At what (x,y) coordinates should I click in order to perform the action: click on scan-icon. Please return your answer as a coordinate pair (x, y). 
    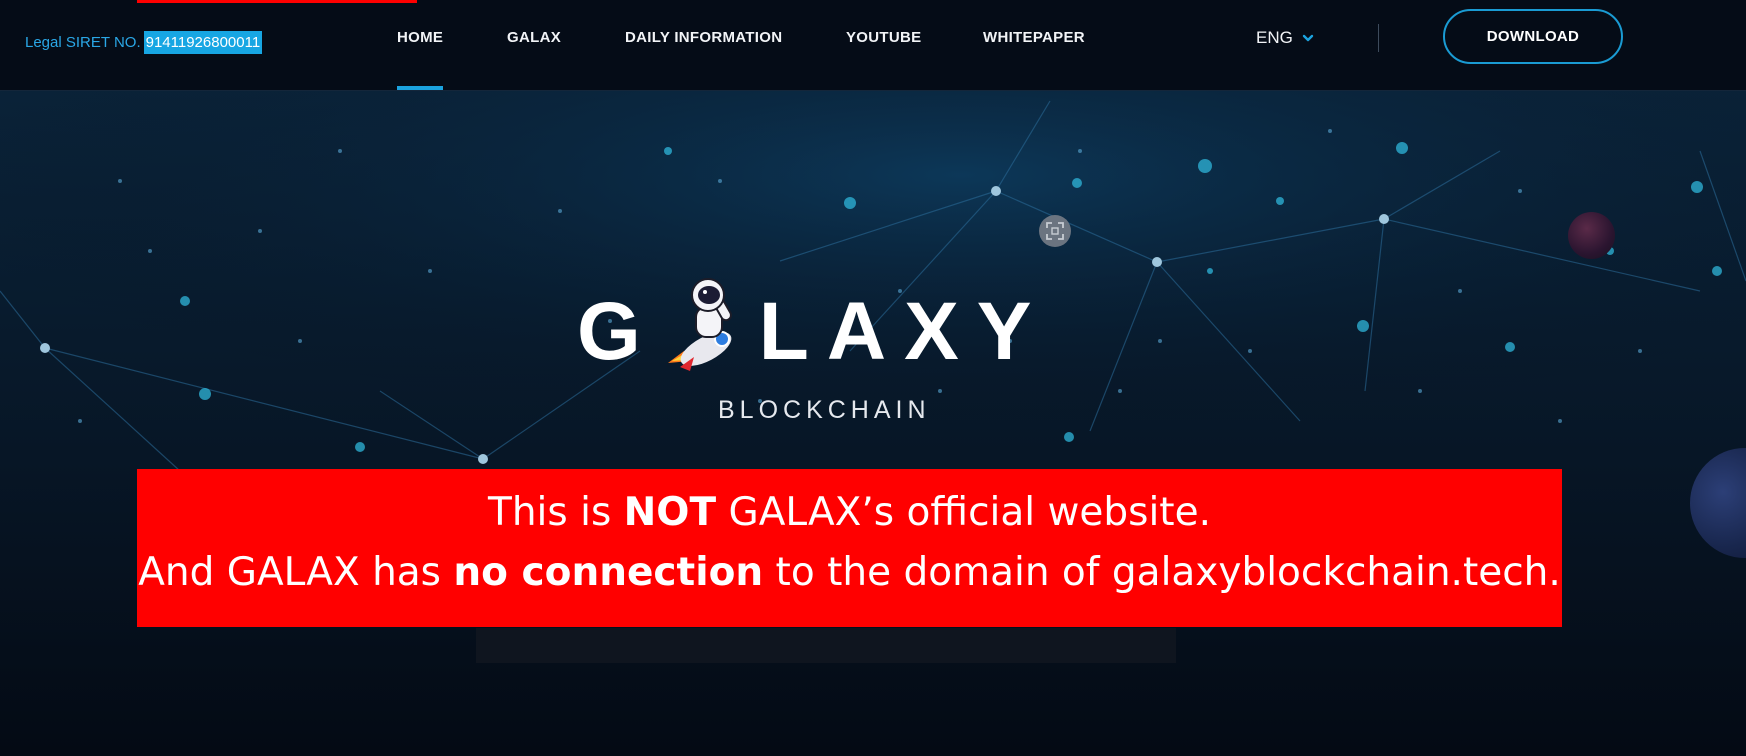
    Looking at the image, I should click on (1055, 231).